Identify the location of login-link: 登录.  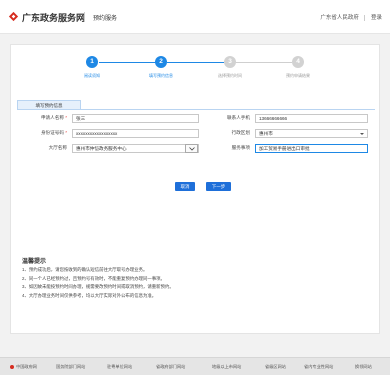
(376, 17).